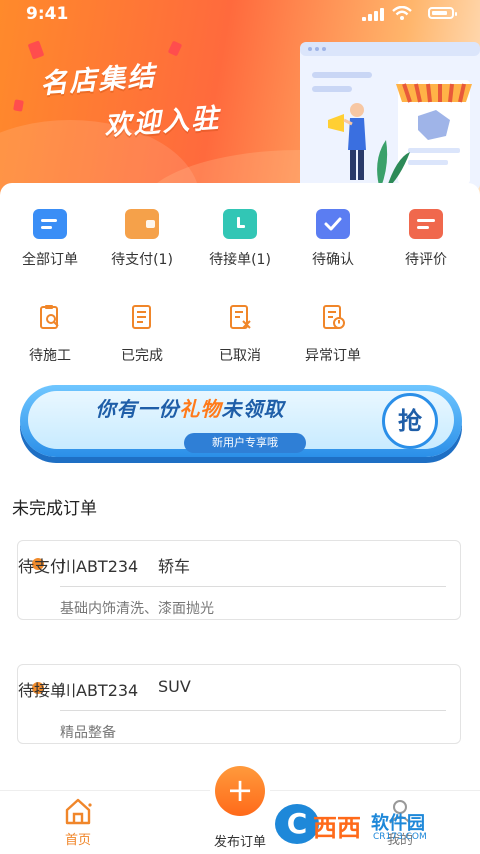 The height and width of the screenshot is (854, 480). What do you see at coordinates (42, 566) in the screenshot?
I see `order-status: 待支付` at bounding box center [42, 566].